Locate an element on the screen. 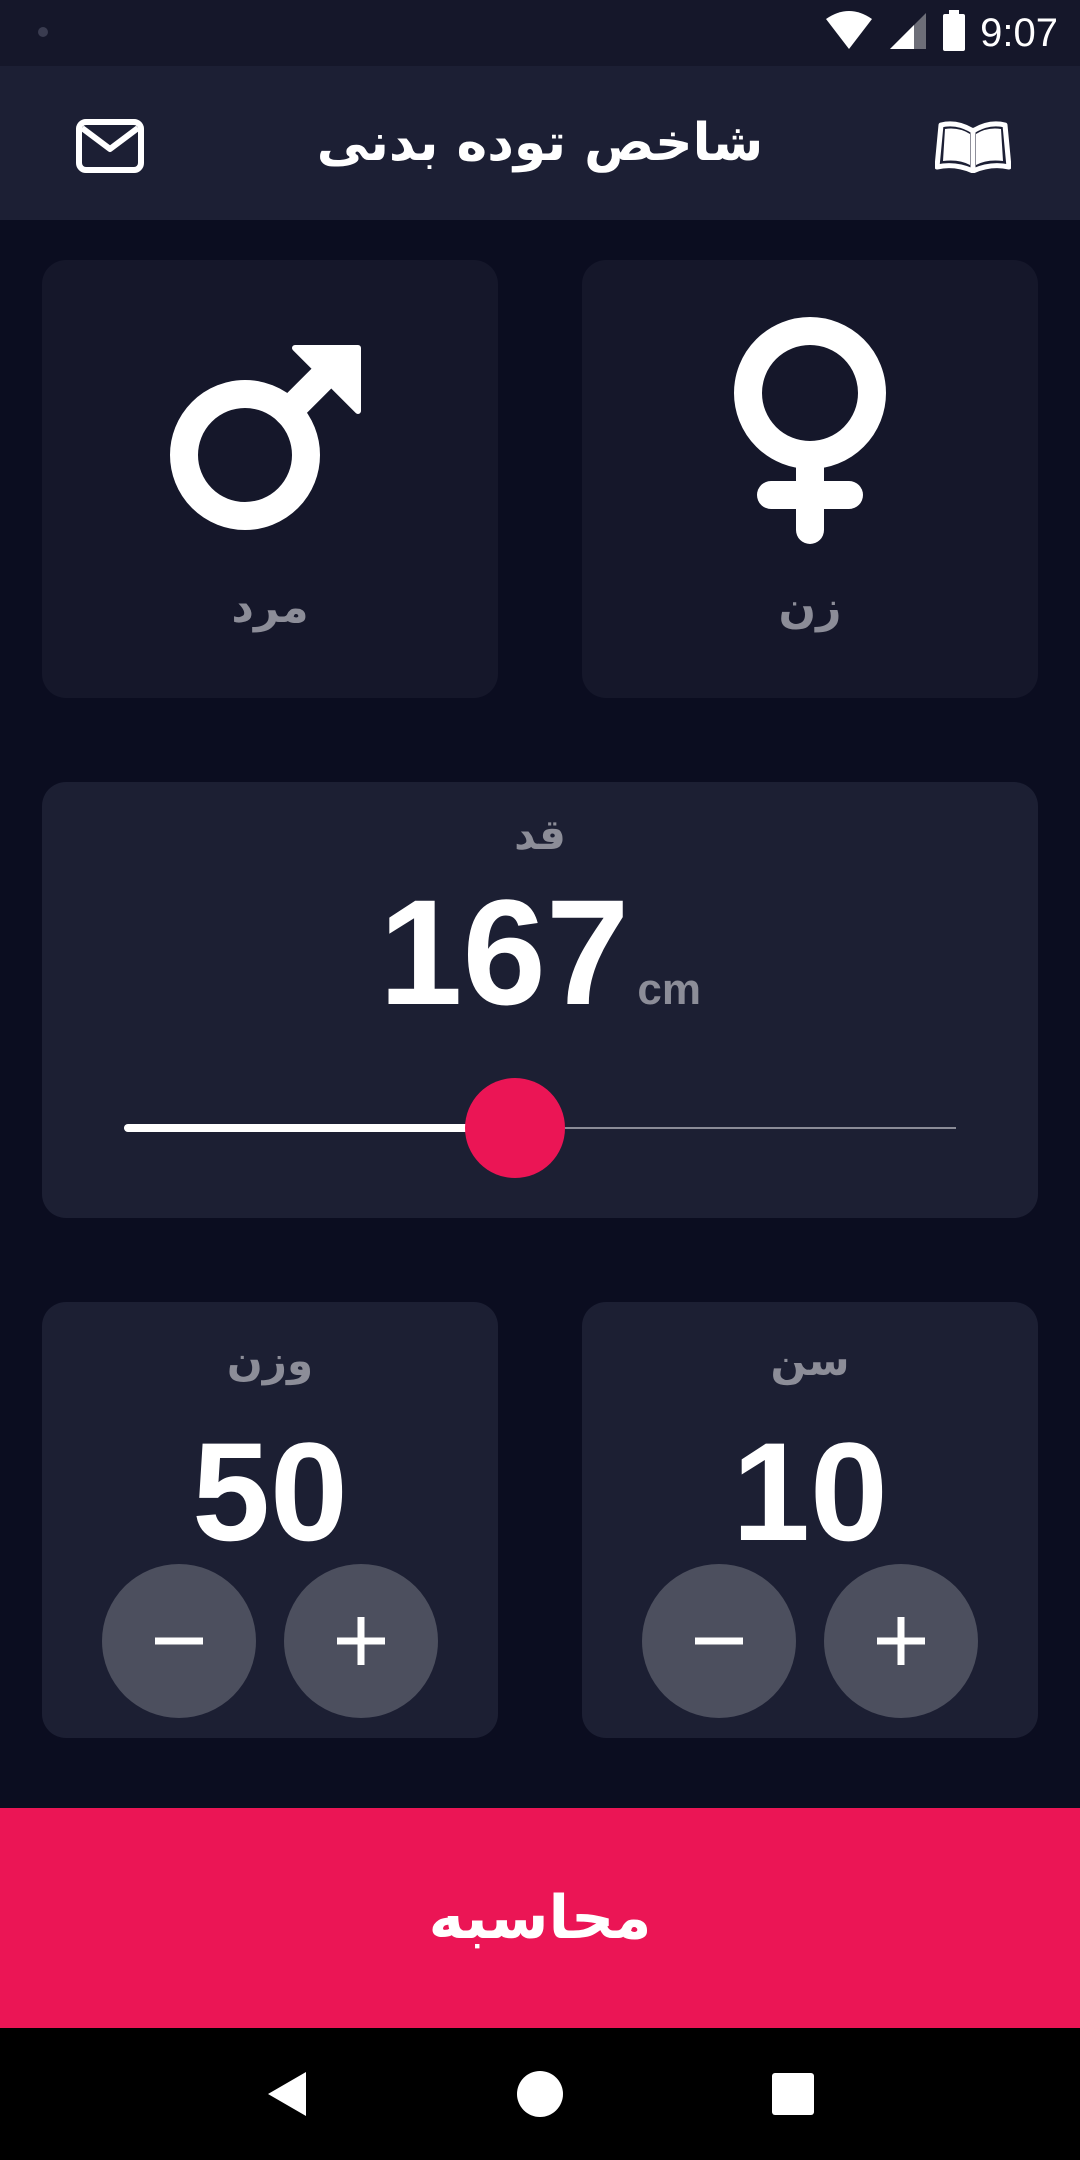 This screenshot has height=2160, width=1080. calculate-button: محاسبه is located at coordinates (540, 1918).